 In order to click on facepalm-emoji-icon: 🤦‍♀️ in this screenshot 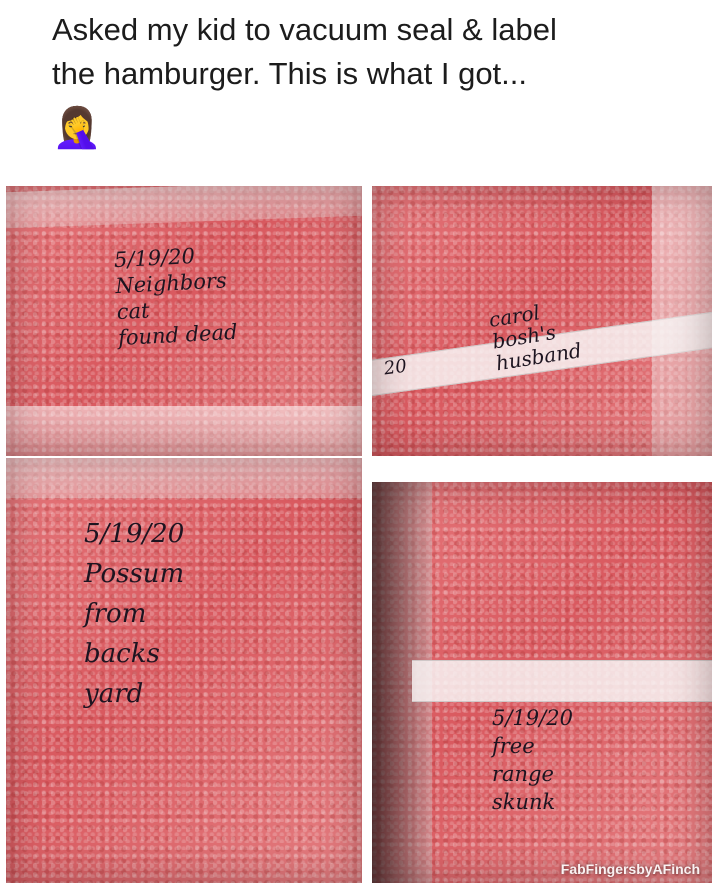, I will do `click(77, 128)`.